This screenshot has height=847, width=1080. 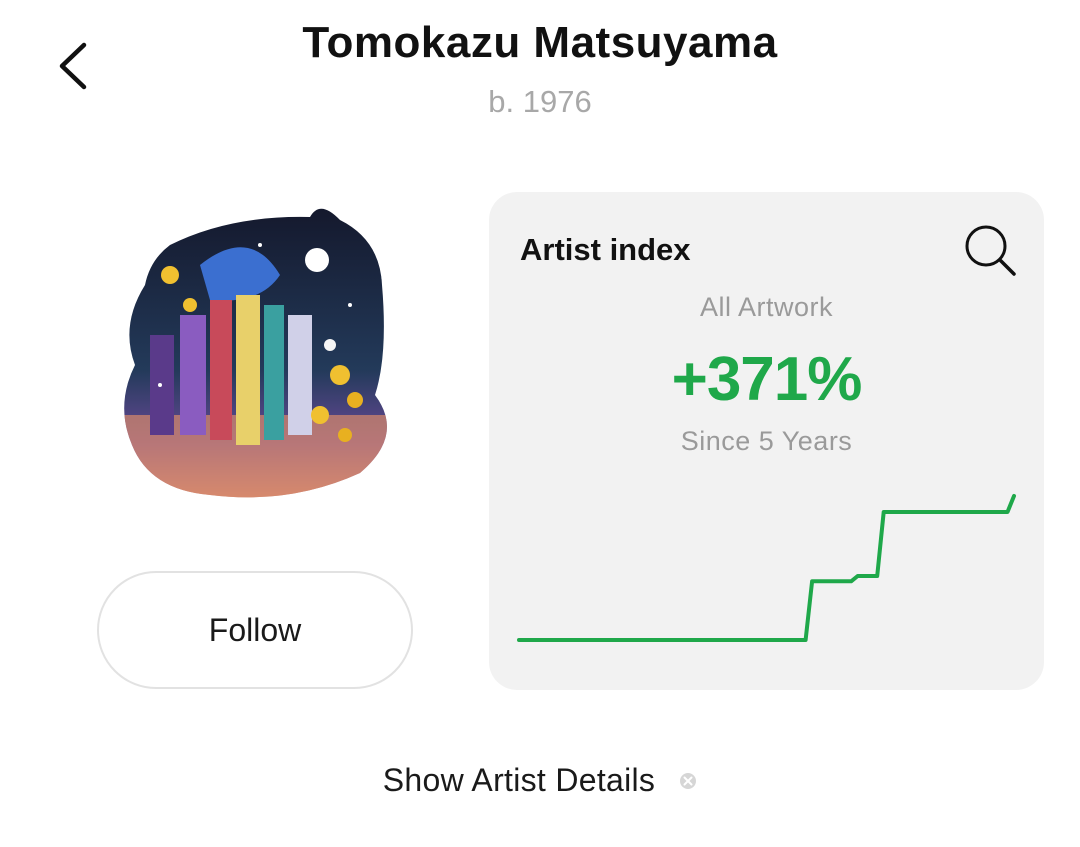 I want to click on follow-label: Follow, so click(x=255, y=629).